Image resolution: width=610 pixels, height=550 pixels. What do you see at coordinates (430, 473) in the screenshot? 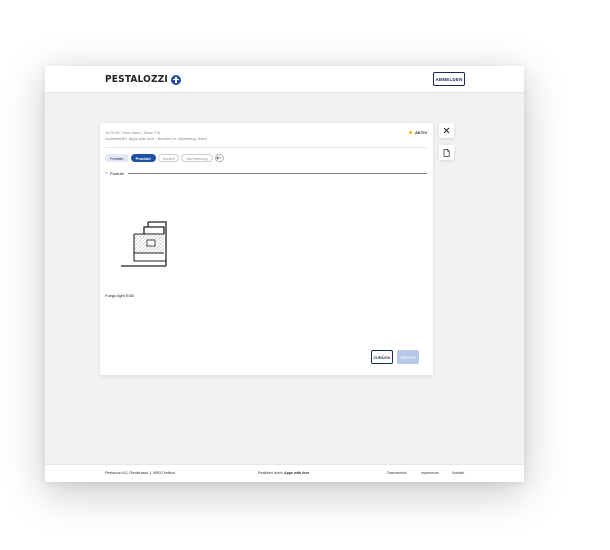
I see `footer-link-imprint: Impressum` at bounding box center [430, 473].